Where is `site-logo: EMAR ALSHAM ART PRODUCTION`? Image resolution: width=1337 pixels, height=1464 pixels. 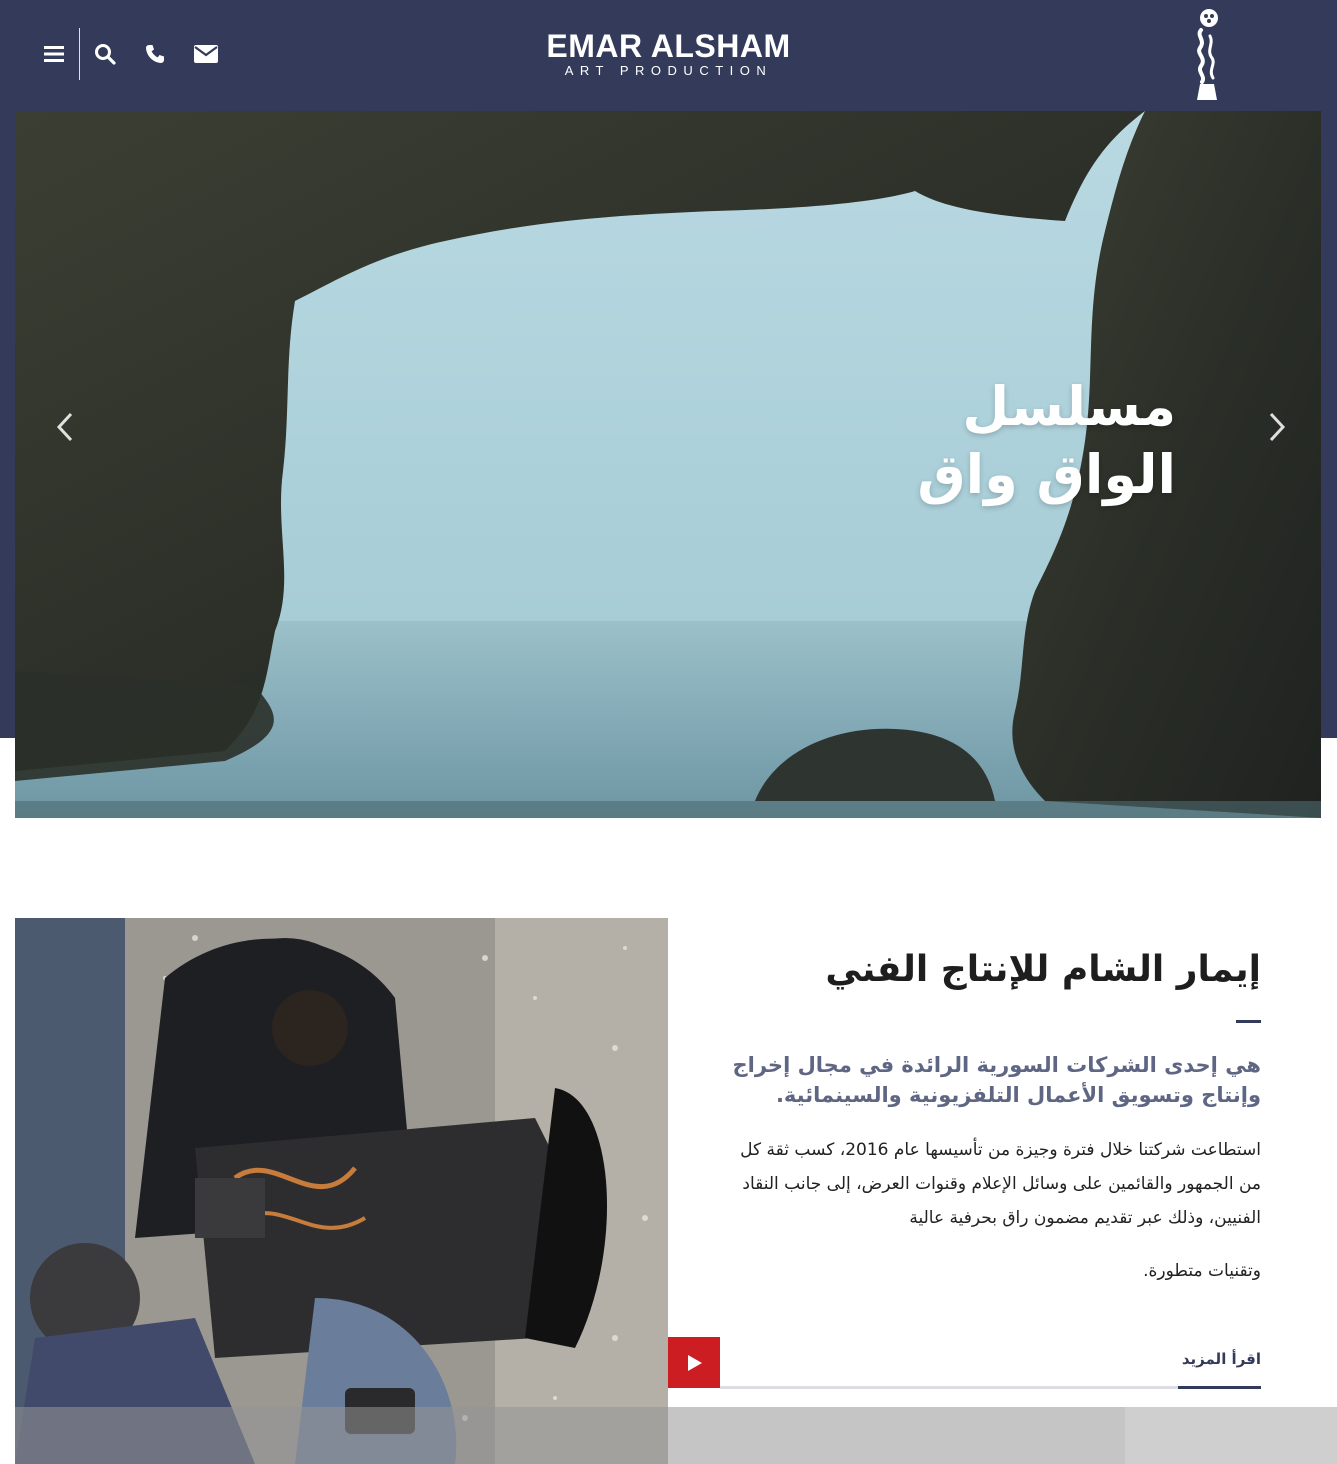 site-logo: EMAR ALSHAM ART PRODUCTION is located at coordinates (668, 55).